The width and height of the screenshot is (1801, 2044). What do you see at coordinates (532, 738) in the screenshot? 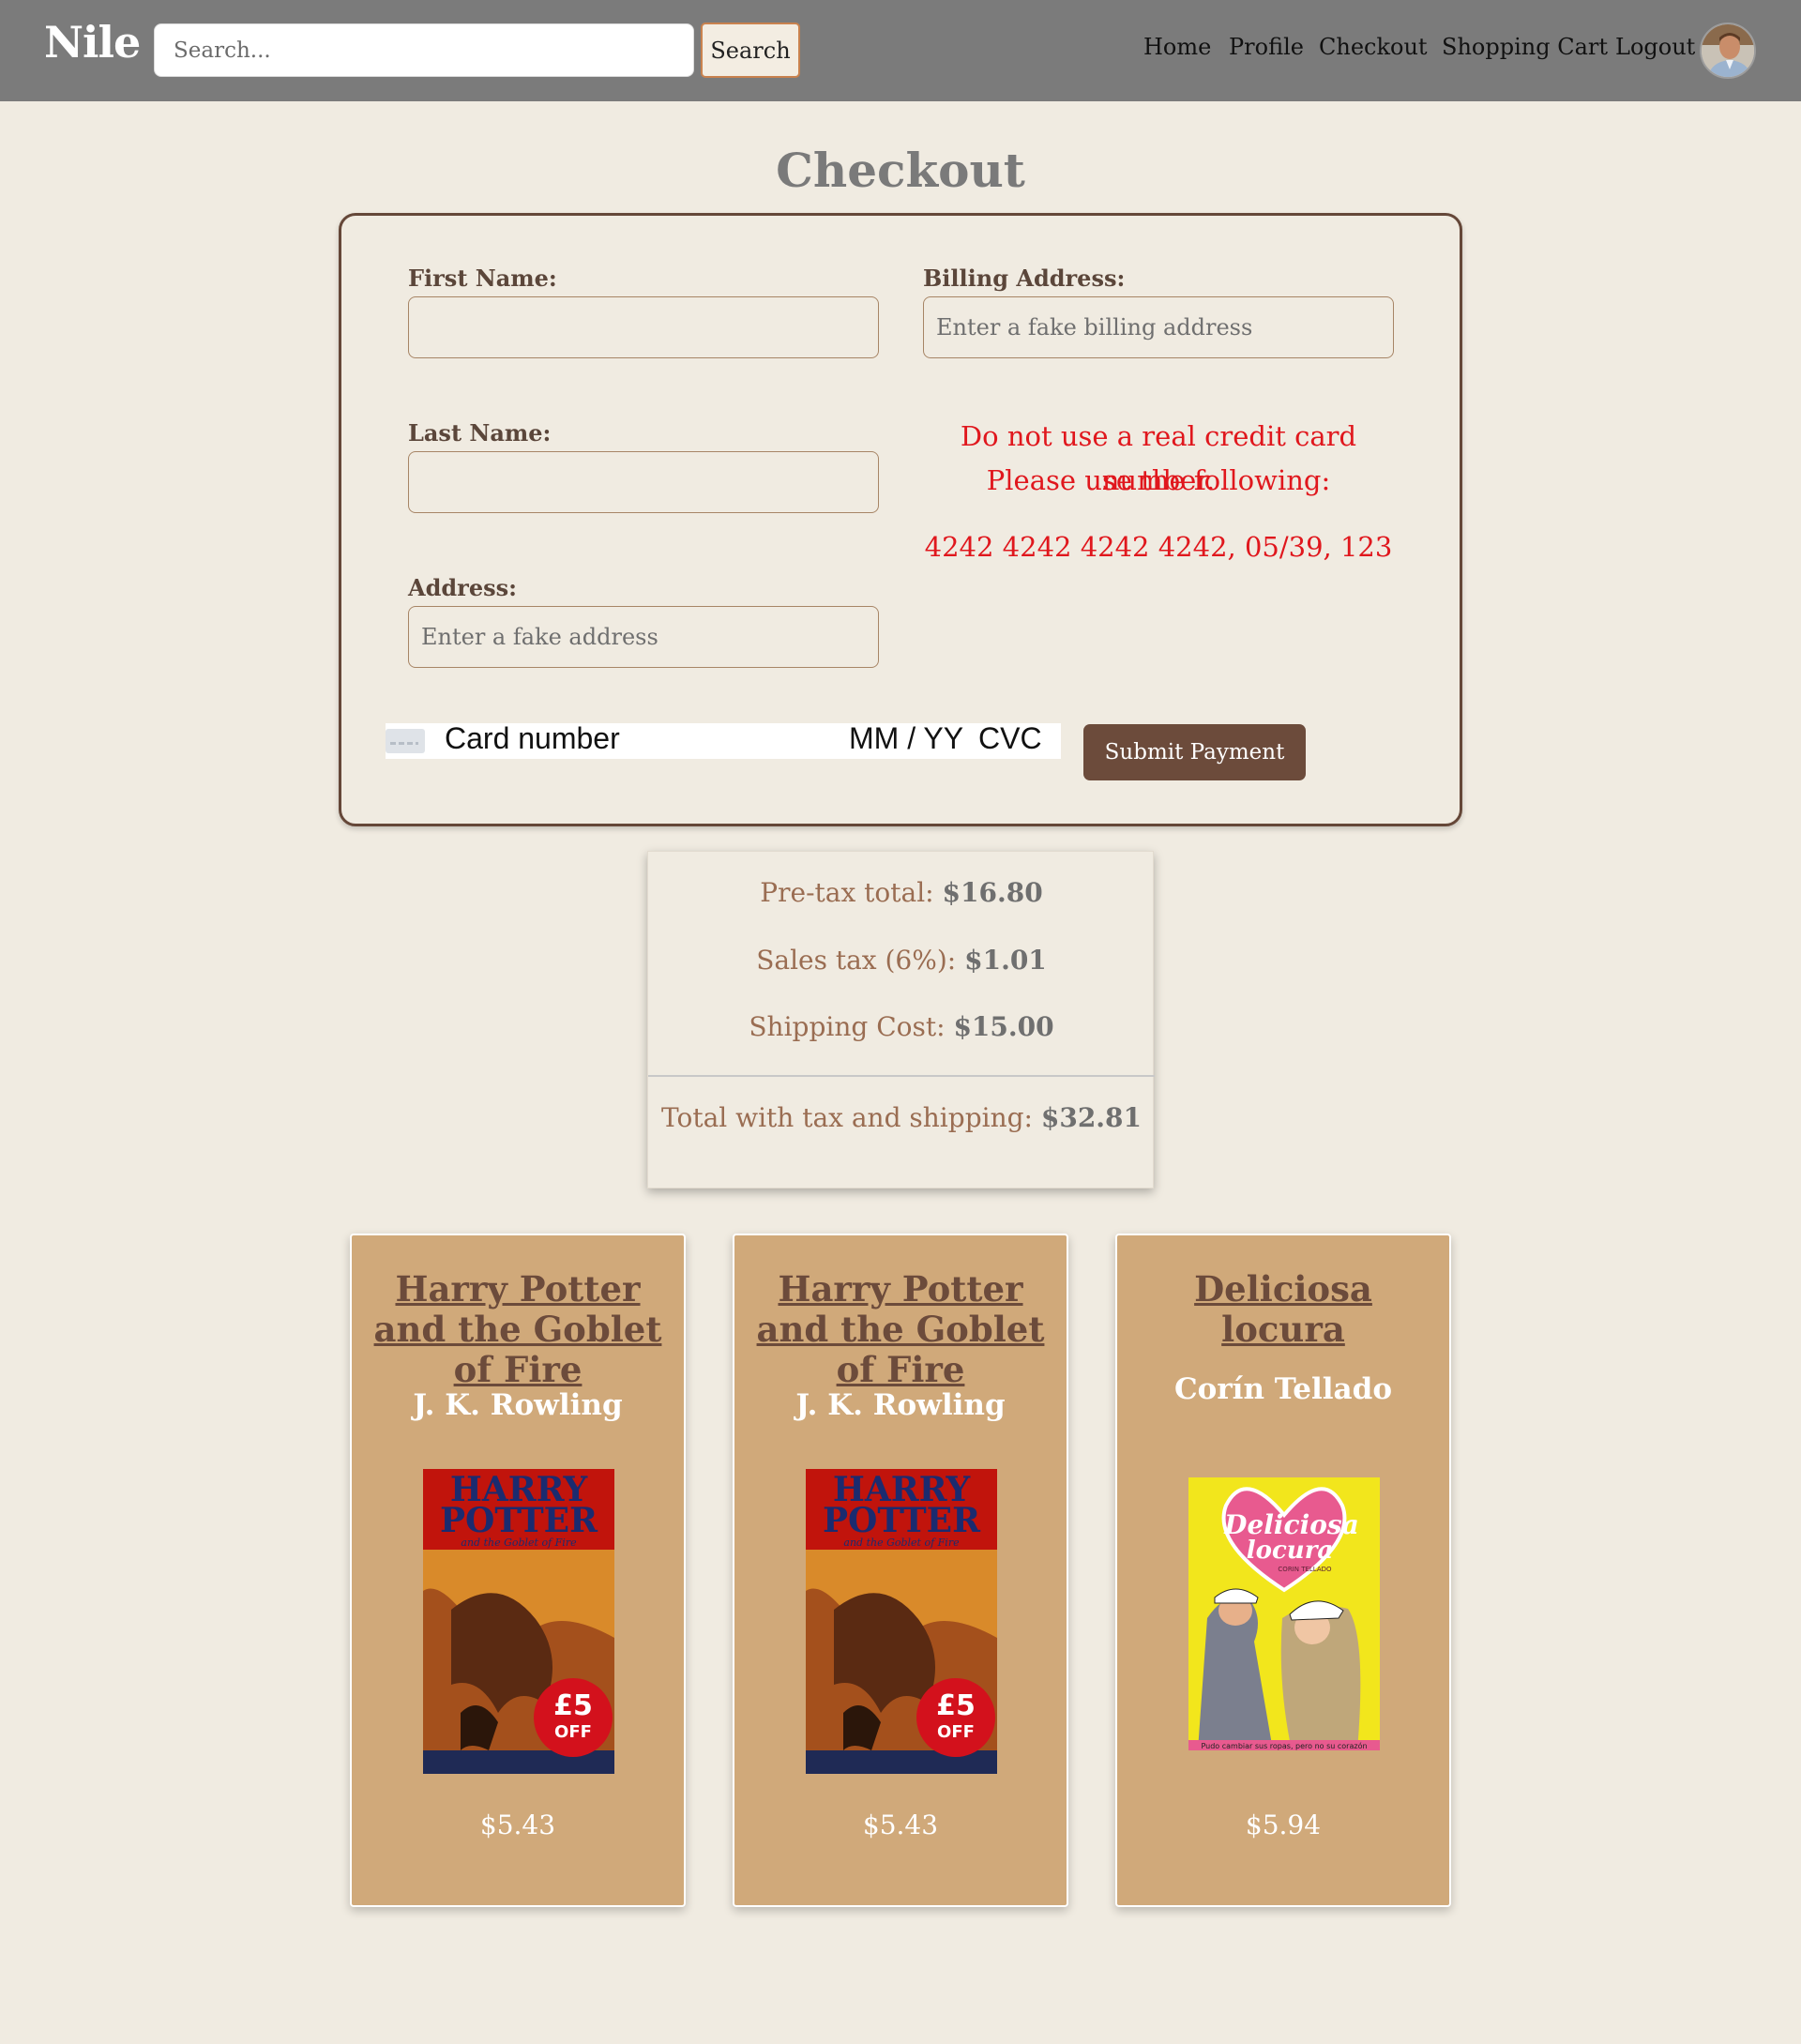
I see `card-number-input: Card number` at bounding box center [532, 738].